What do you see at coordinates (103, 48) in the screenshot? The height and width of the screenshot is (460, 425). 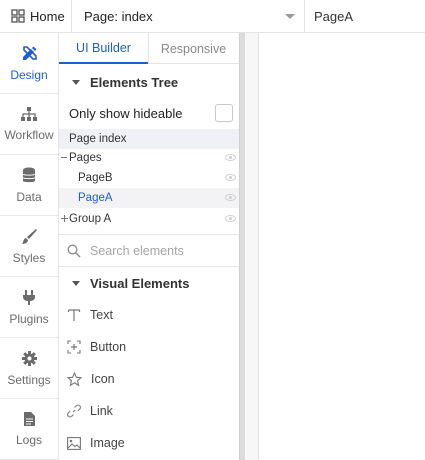 I see `tab-ui-builder: UI Builder` at bounding box center [103, 48].